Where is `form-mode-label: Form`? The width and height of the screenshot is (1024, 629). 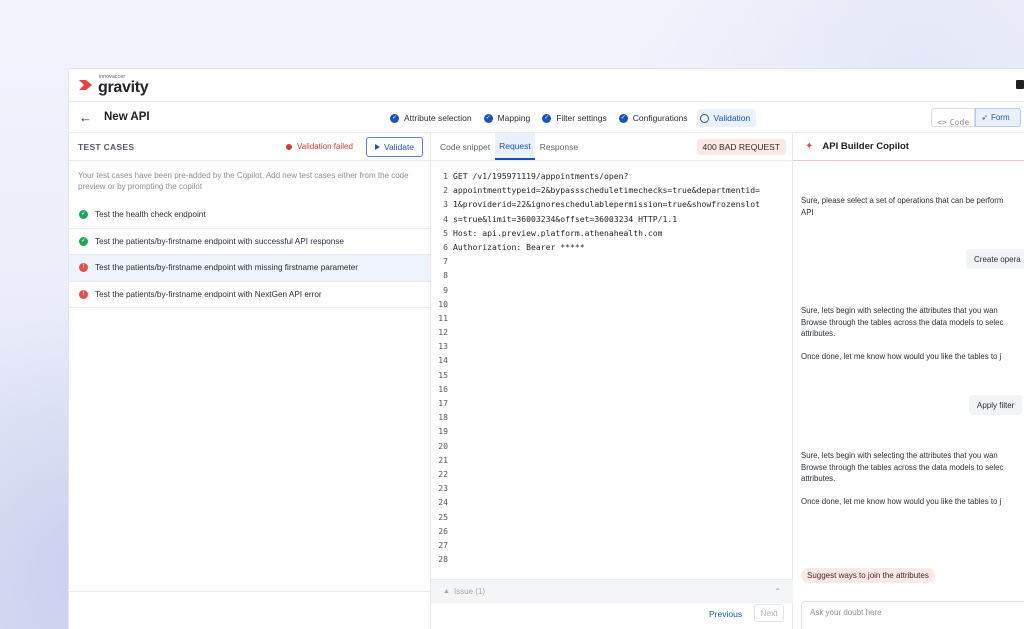
form-mode-label: Form is located at coordinates (1000, 117).